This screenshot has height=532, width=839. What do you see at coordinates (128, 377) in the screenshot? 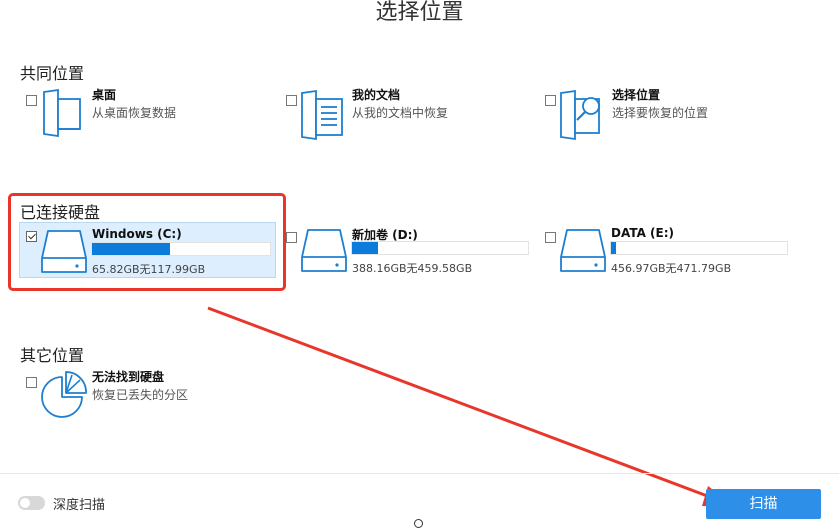
I see `lost-partition-title: 无法找到硬盘` at bounding box center [128, 377].